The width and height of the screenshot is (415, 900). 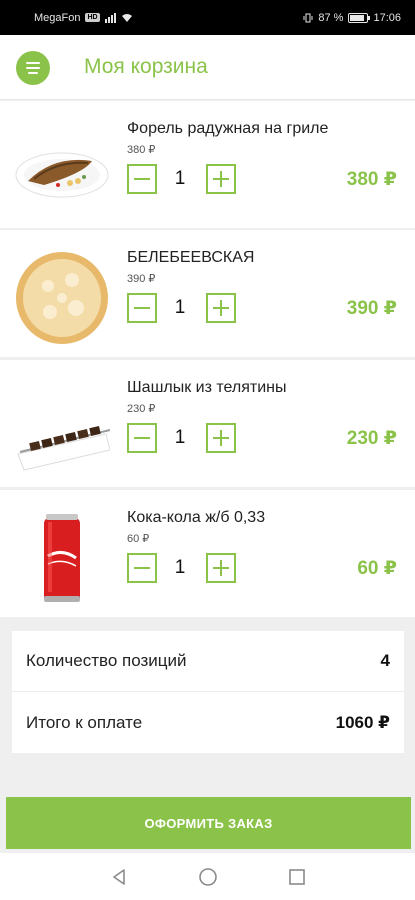 I want to click on item-name: Шашлык из телятины, so click(x=207, y=387).